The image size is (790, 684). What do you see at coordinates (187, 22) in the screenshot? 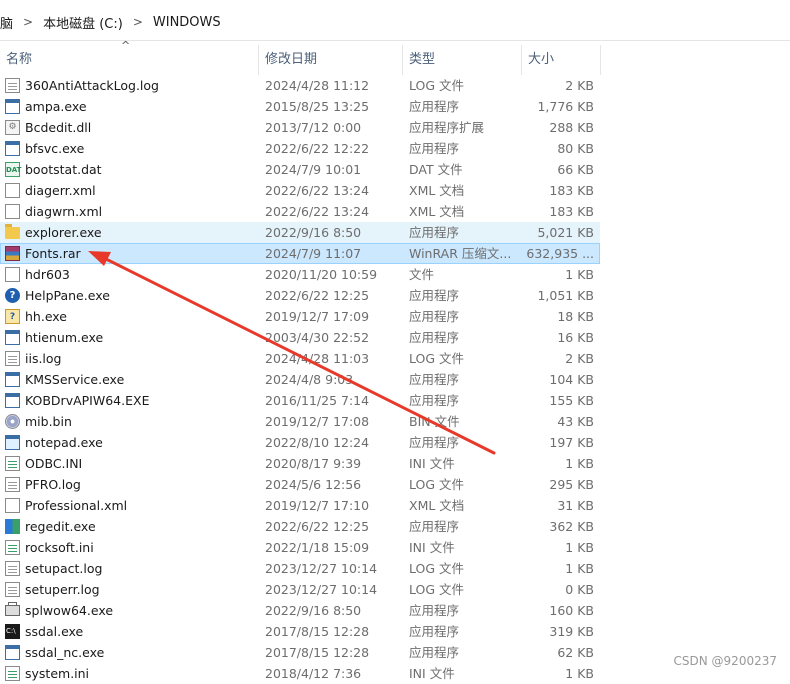
I see `breadcrumb-item-windows: WINDOWS` at bounding box center [187, 22].